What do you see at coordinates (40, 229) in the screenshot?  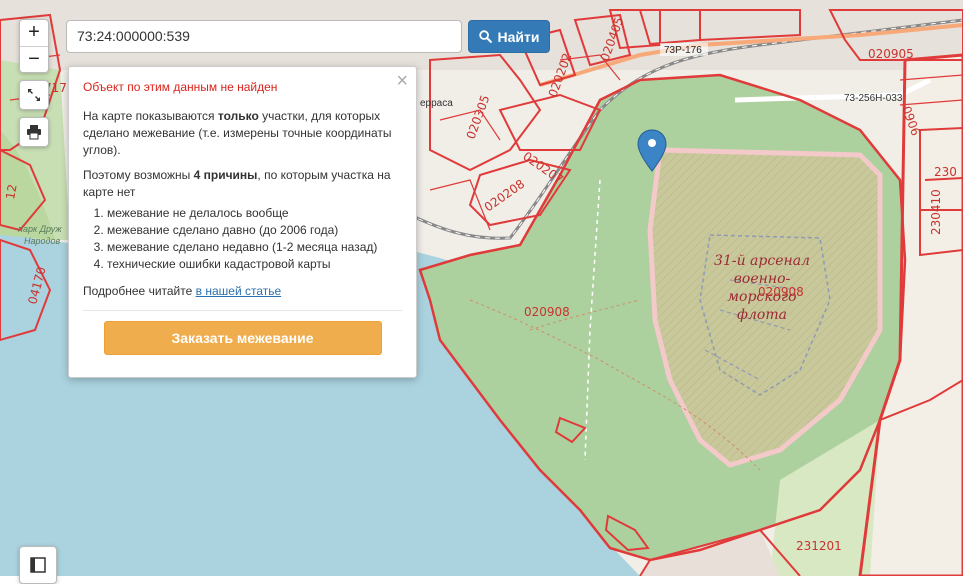 I see `park-label-1: парк Друж` at bounding box center [40, 229].